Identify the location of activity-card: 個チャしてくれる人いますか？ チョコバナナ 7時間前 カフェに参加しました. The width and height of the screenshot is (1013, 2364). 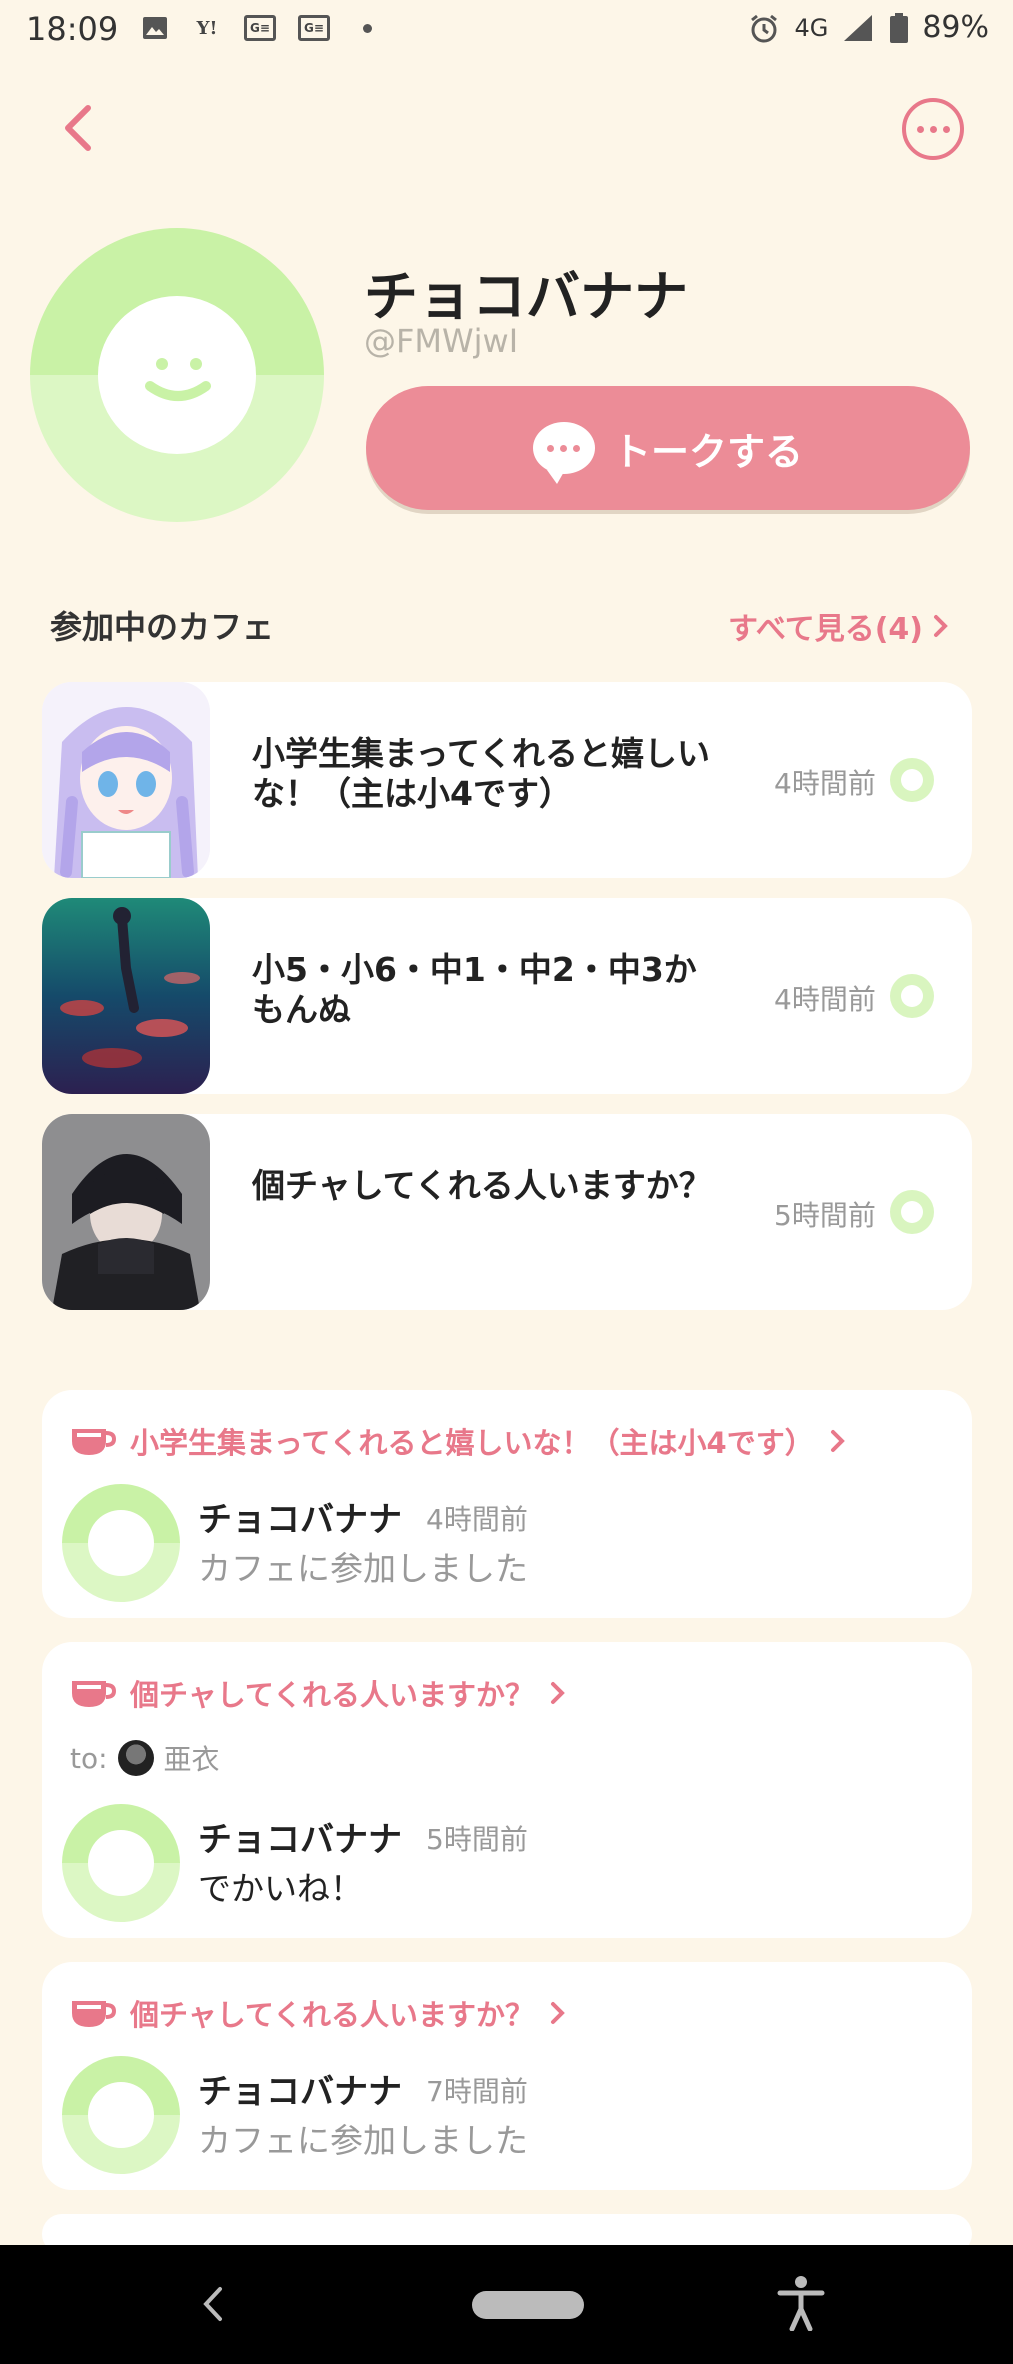
(507, 2076).